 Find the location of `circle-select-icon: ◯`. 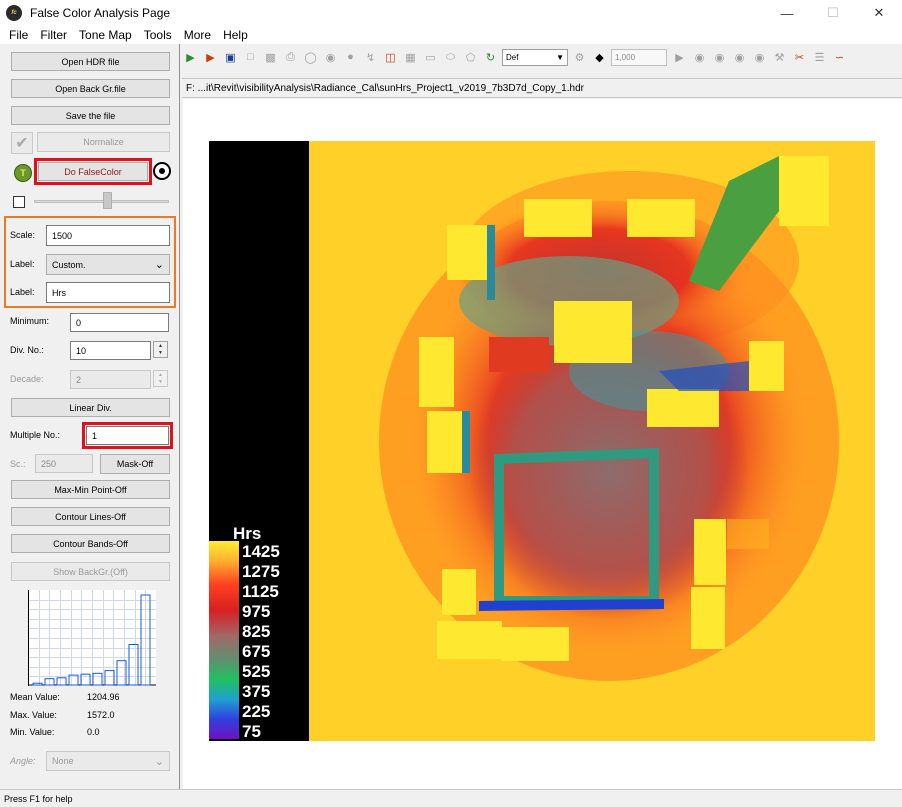

circle-select-icon: ◯ is located at coordinates (310, 57).